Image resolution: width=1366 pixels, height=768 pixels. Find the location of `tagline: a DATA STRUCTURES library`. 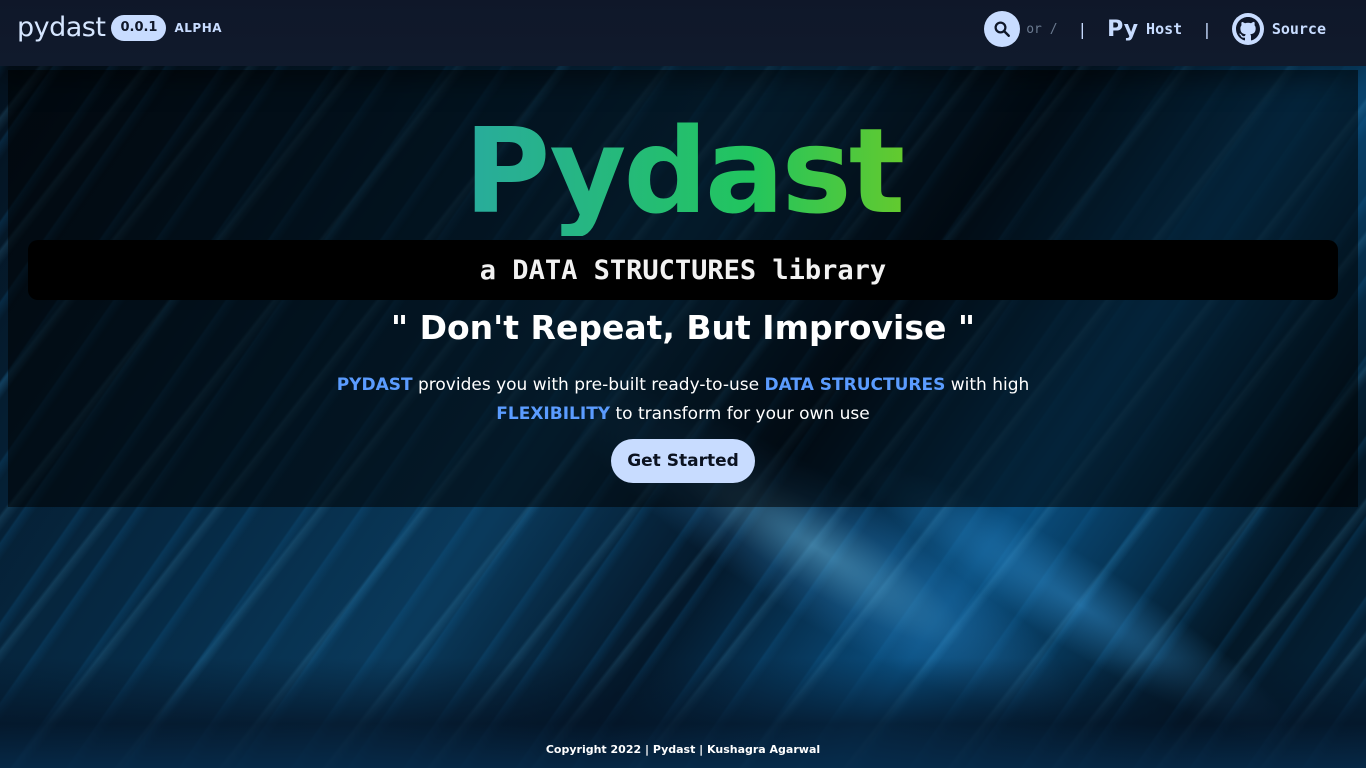

tagline: a DATA STRUCTURES library is located at coordinates (683, 270).